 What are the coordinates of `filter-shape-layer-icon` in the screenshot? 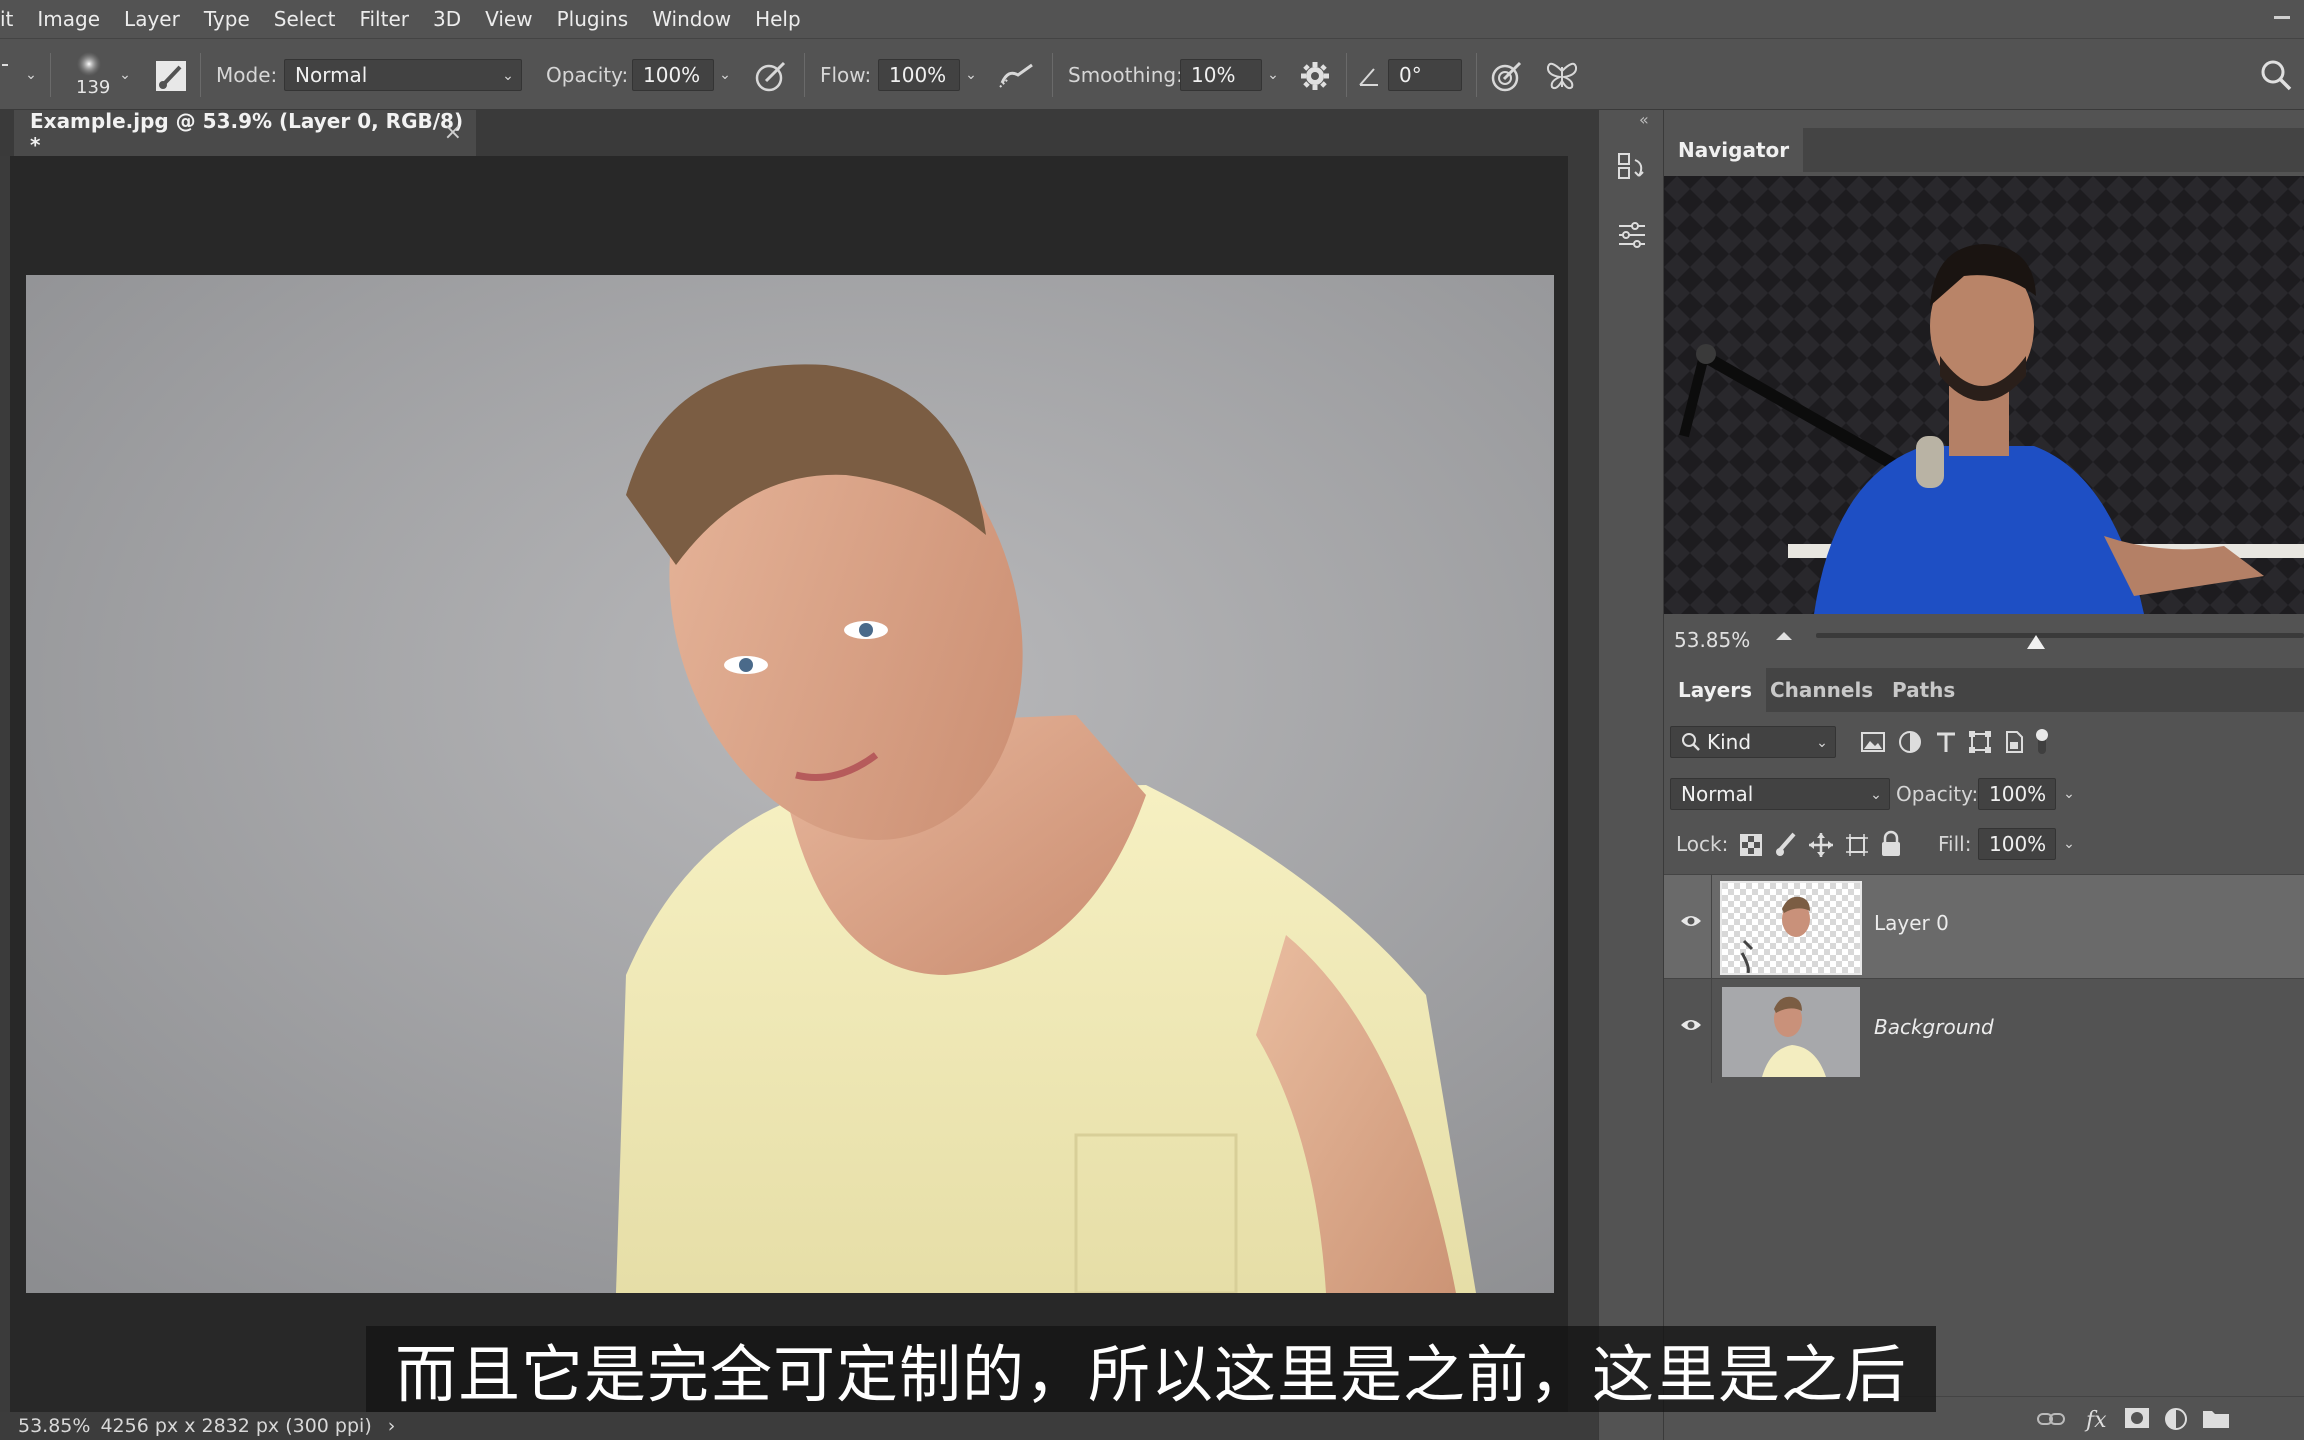 It's located at (1980, 742).